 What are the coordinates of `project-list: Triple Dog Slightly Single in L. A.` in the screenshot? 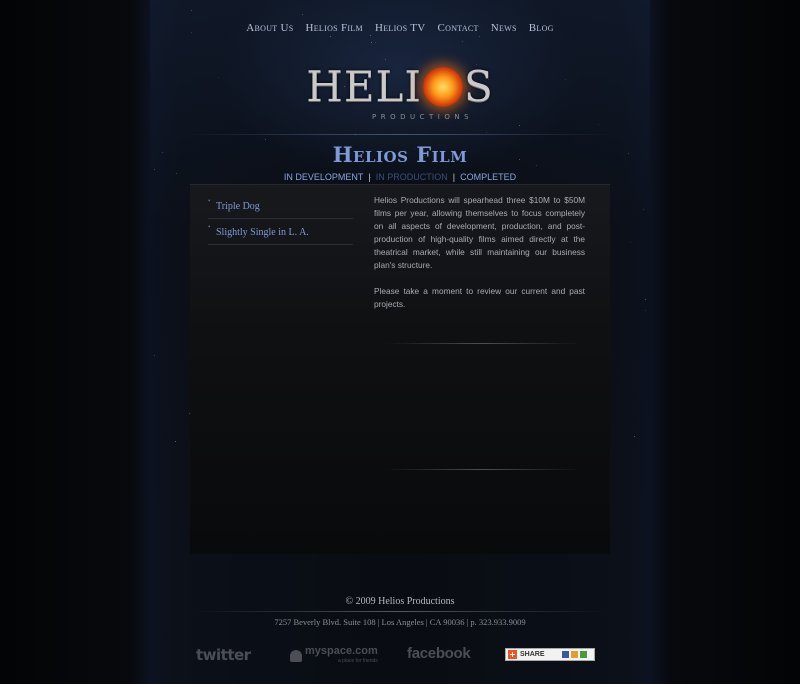 It's located at (280, 219).